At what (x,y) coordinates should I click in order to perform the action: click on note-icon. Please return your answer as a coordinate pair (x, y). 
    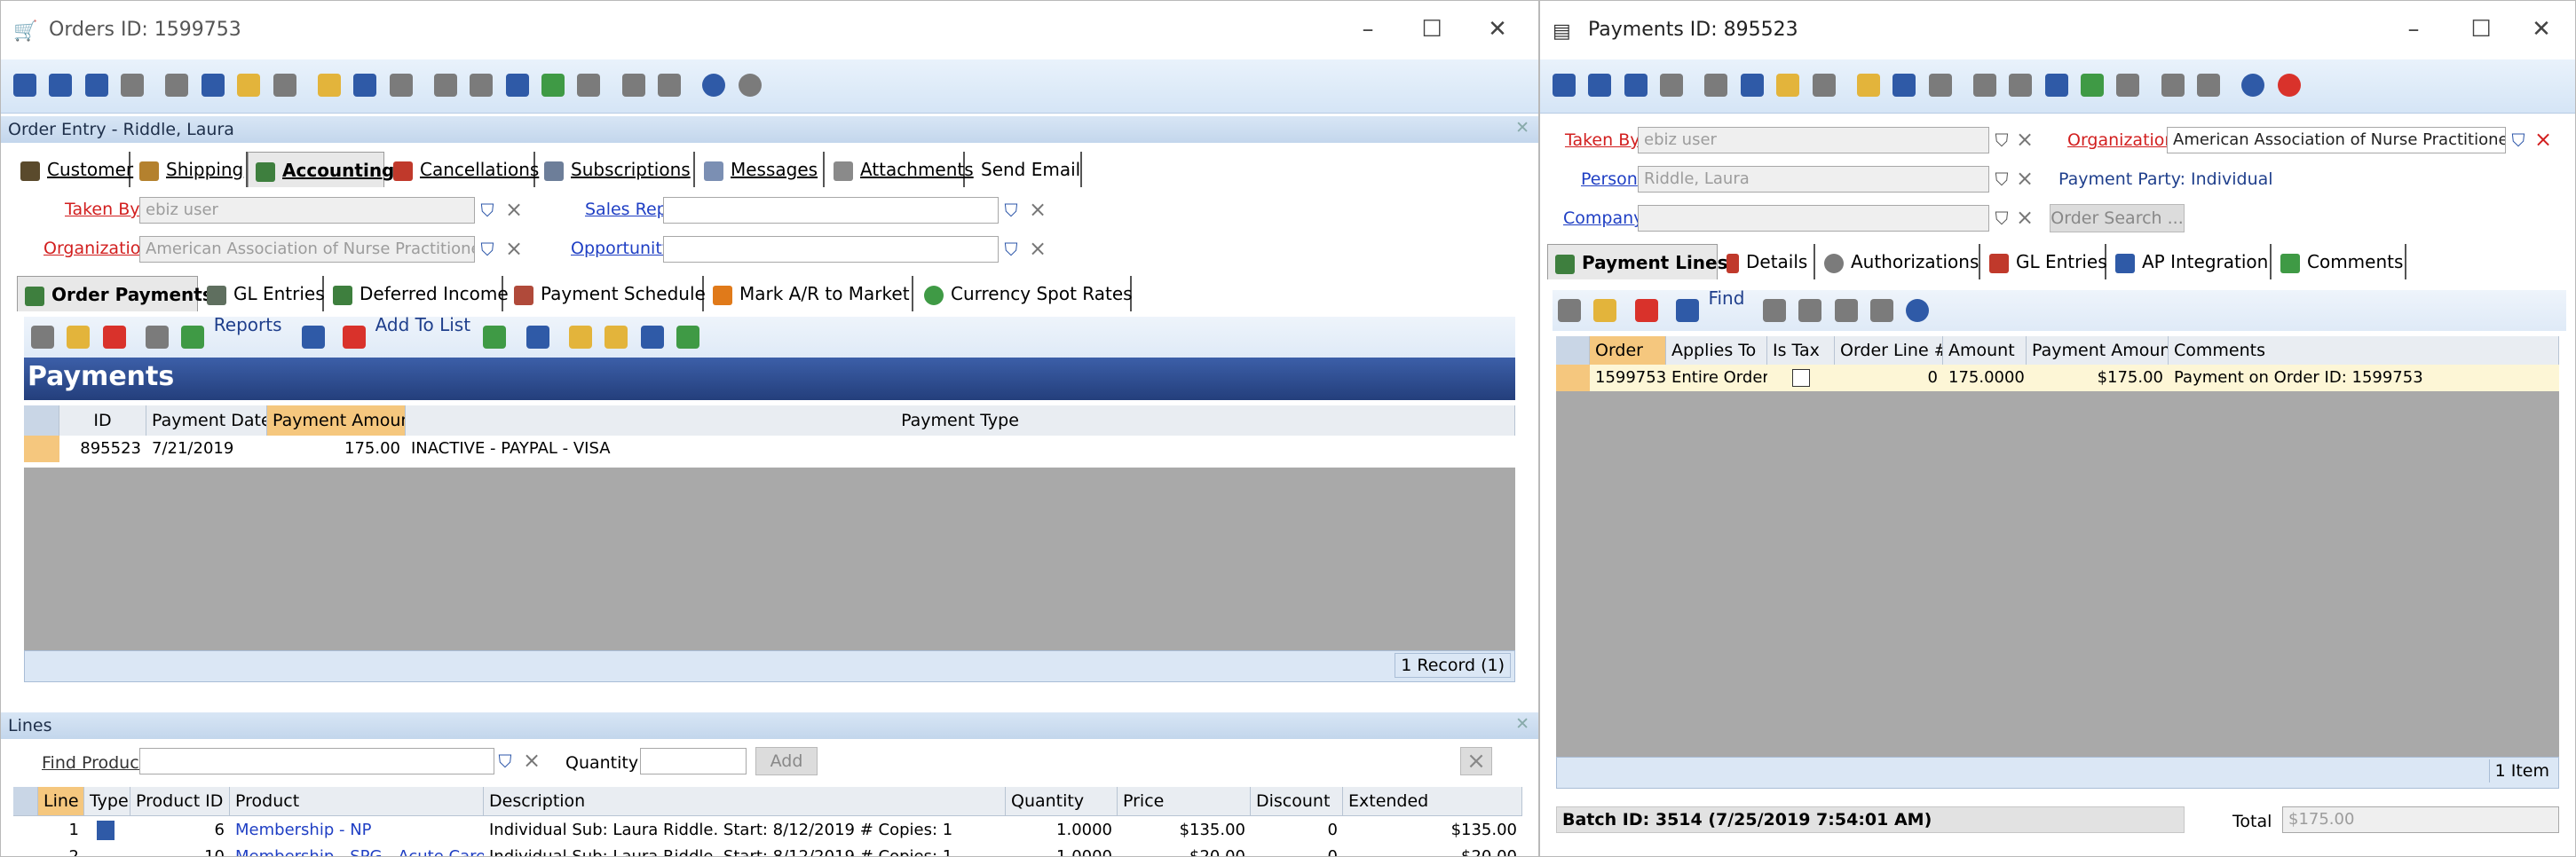
    Looking at the image, I should click on (2209, 85).